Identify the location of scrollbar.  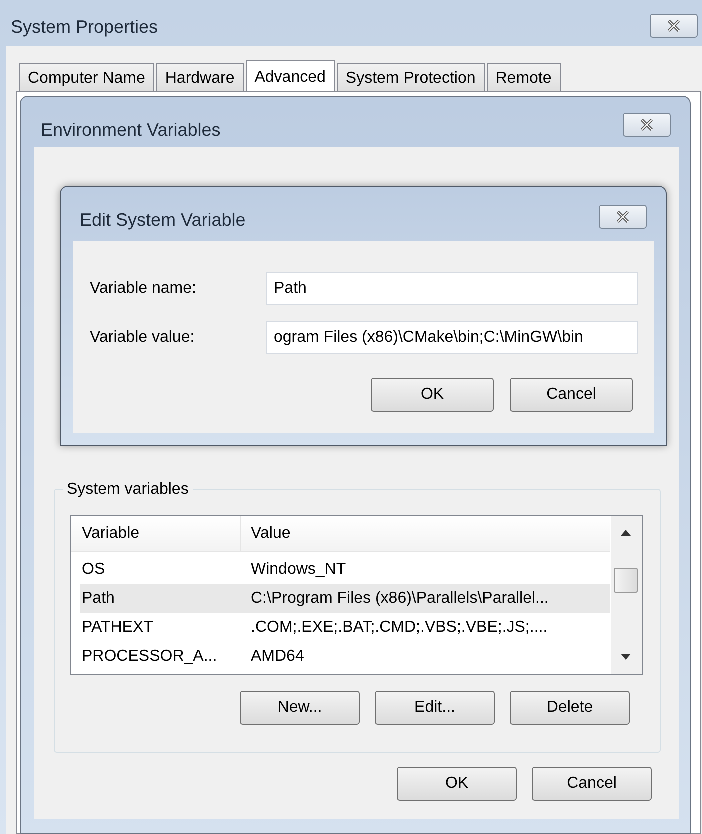
(626, 595).